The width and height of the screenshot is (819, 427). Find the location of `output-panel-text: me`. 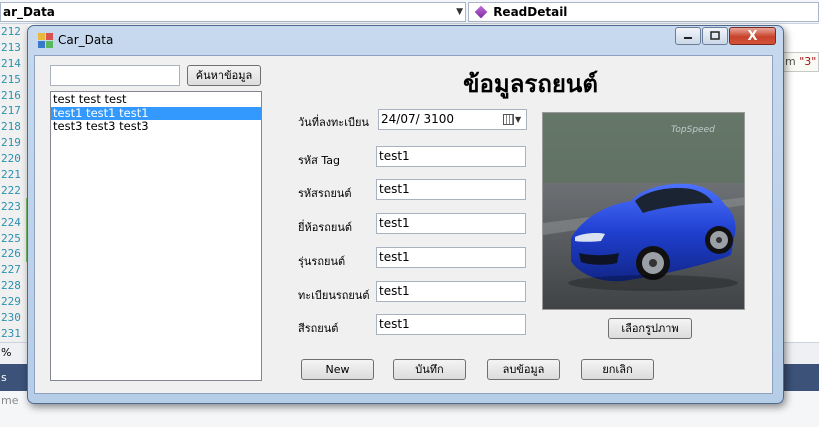

output-panel-text: me is located at coordinates (10, 400).